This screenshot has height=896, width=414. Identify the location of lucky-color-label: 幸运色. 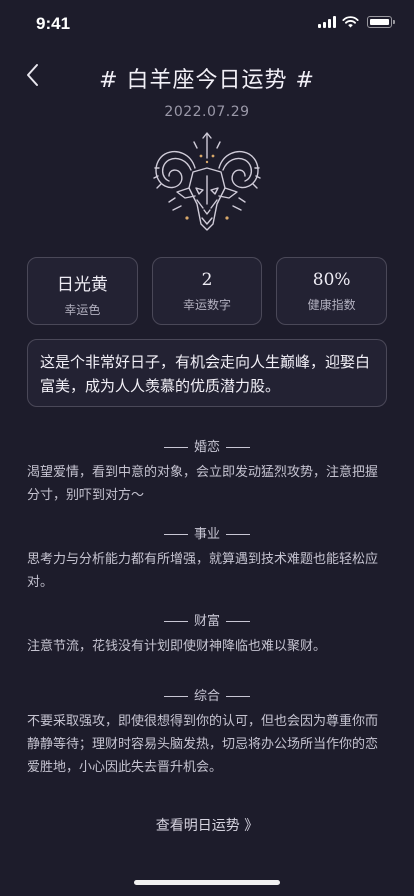
(82, 310).